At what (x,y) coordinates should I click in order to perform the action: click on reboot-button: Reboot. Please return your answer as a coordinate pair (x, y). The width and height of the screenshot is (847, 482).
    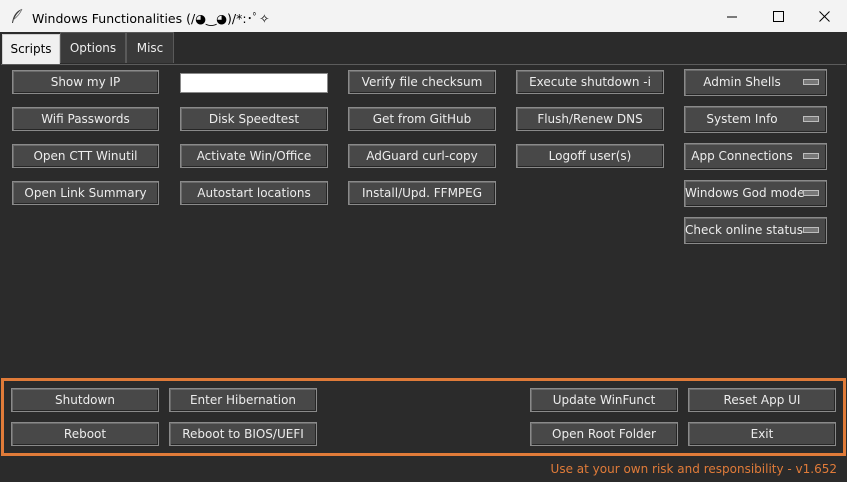
    Looking at the image, I should click on (85, 434).